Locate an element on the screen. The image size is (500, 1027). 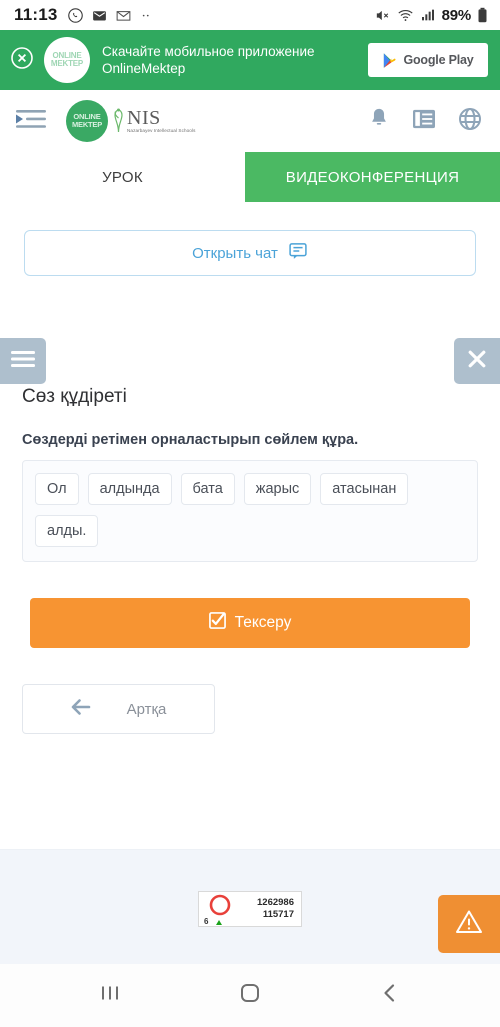
status-right-icons: 89% is located at coordinates (431, 15).